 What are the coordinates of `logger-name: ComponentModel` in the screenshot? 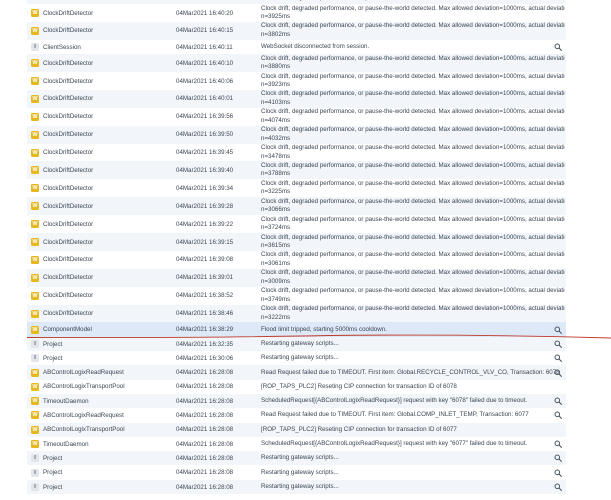 It's located at (67, 330).